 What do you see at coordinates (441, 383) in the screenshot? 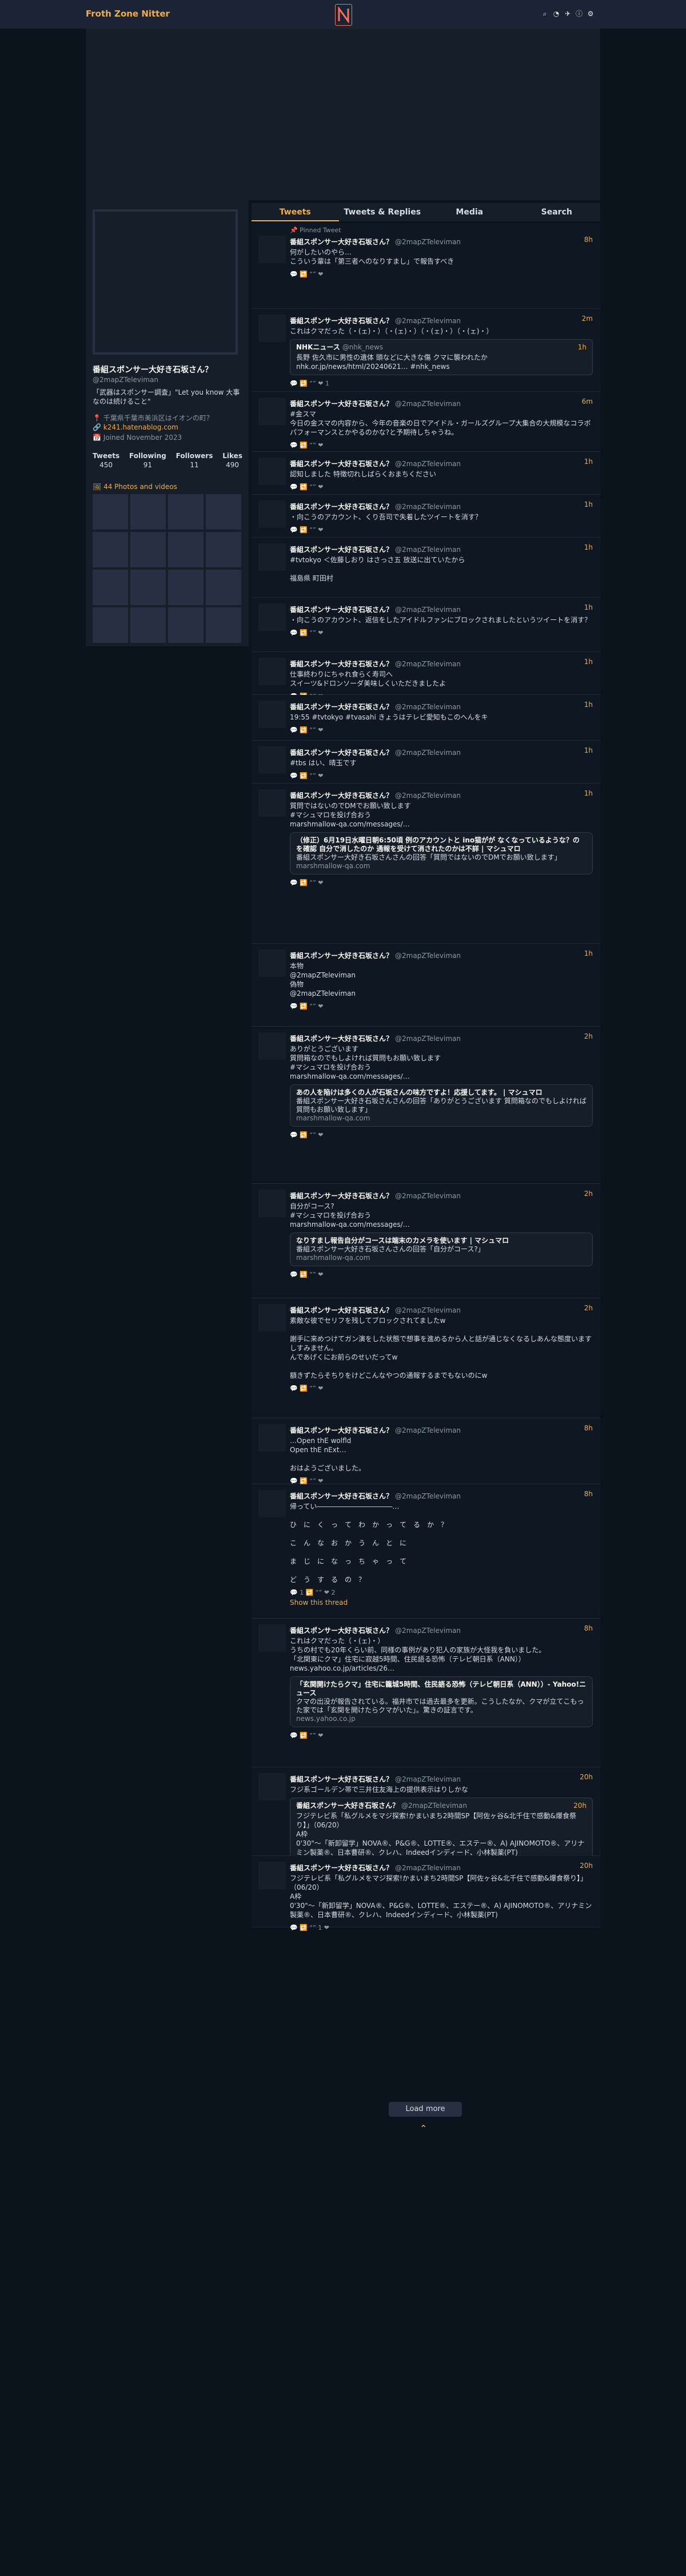
I see `tweet-stats: 💬 🔁 “” ❤ 1` at bounding box center [441, 383].